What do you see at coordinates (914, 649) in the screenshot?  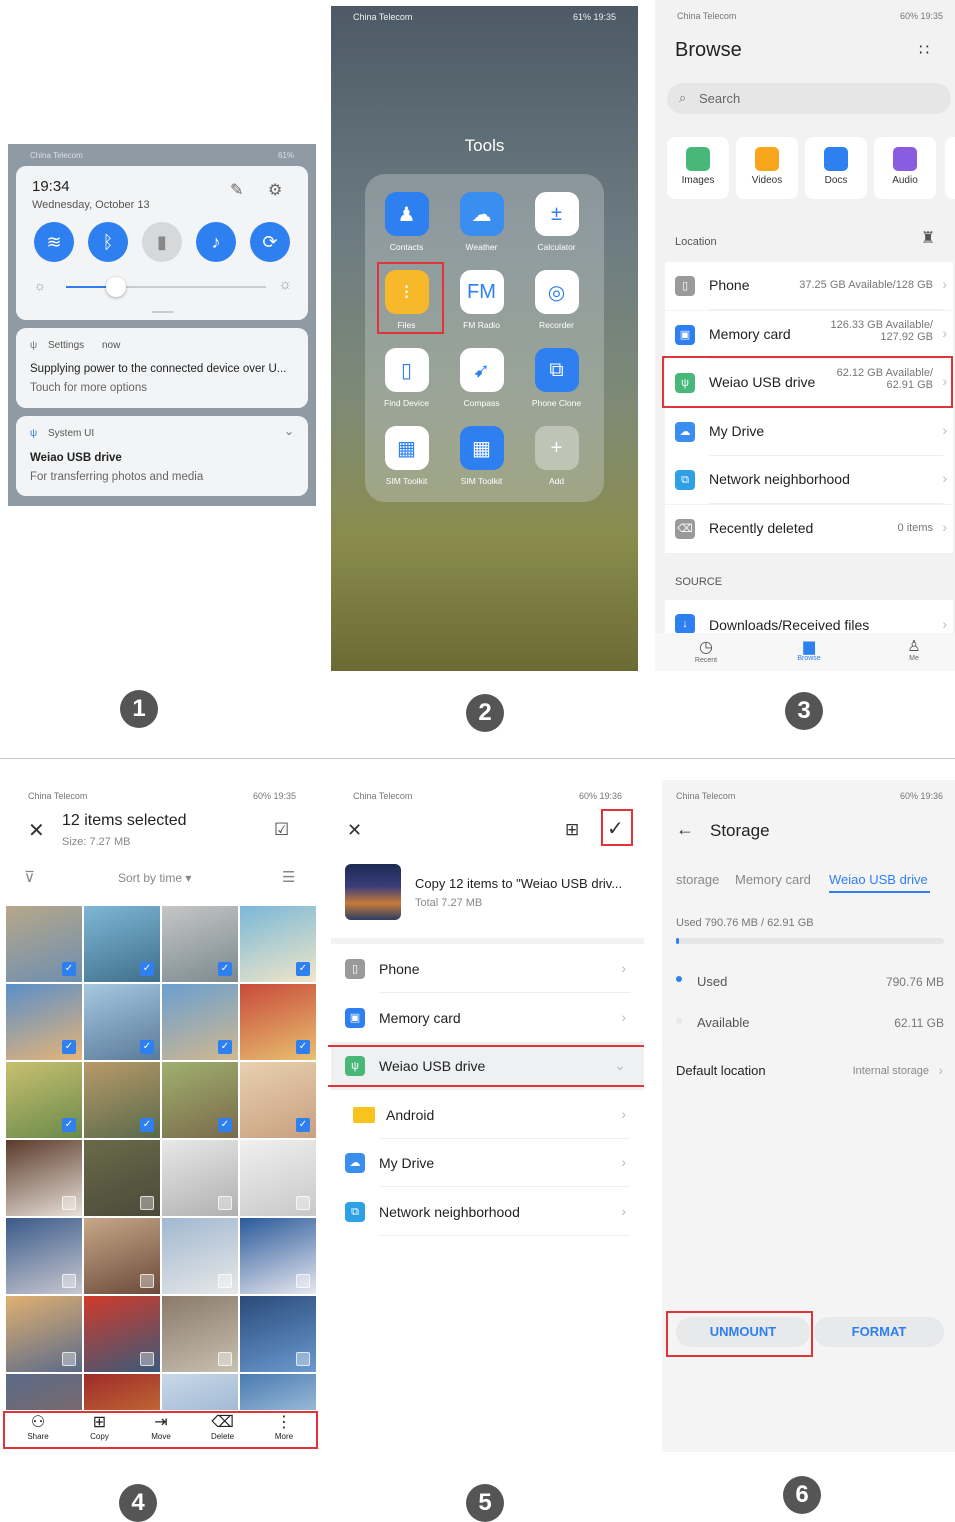 I see `nav-me: ♙ Me` at bounding box center [914, 649].